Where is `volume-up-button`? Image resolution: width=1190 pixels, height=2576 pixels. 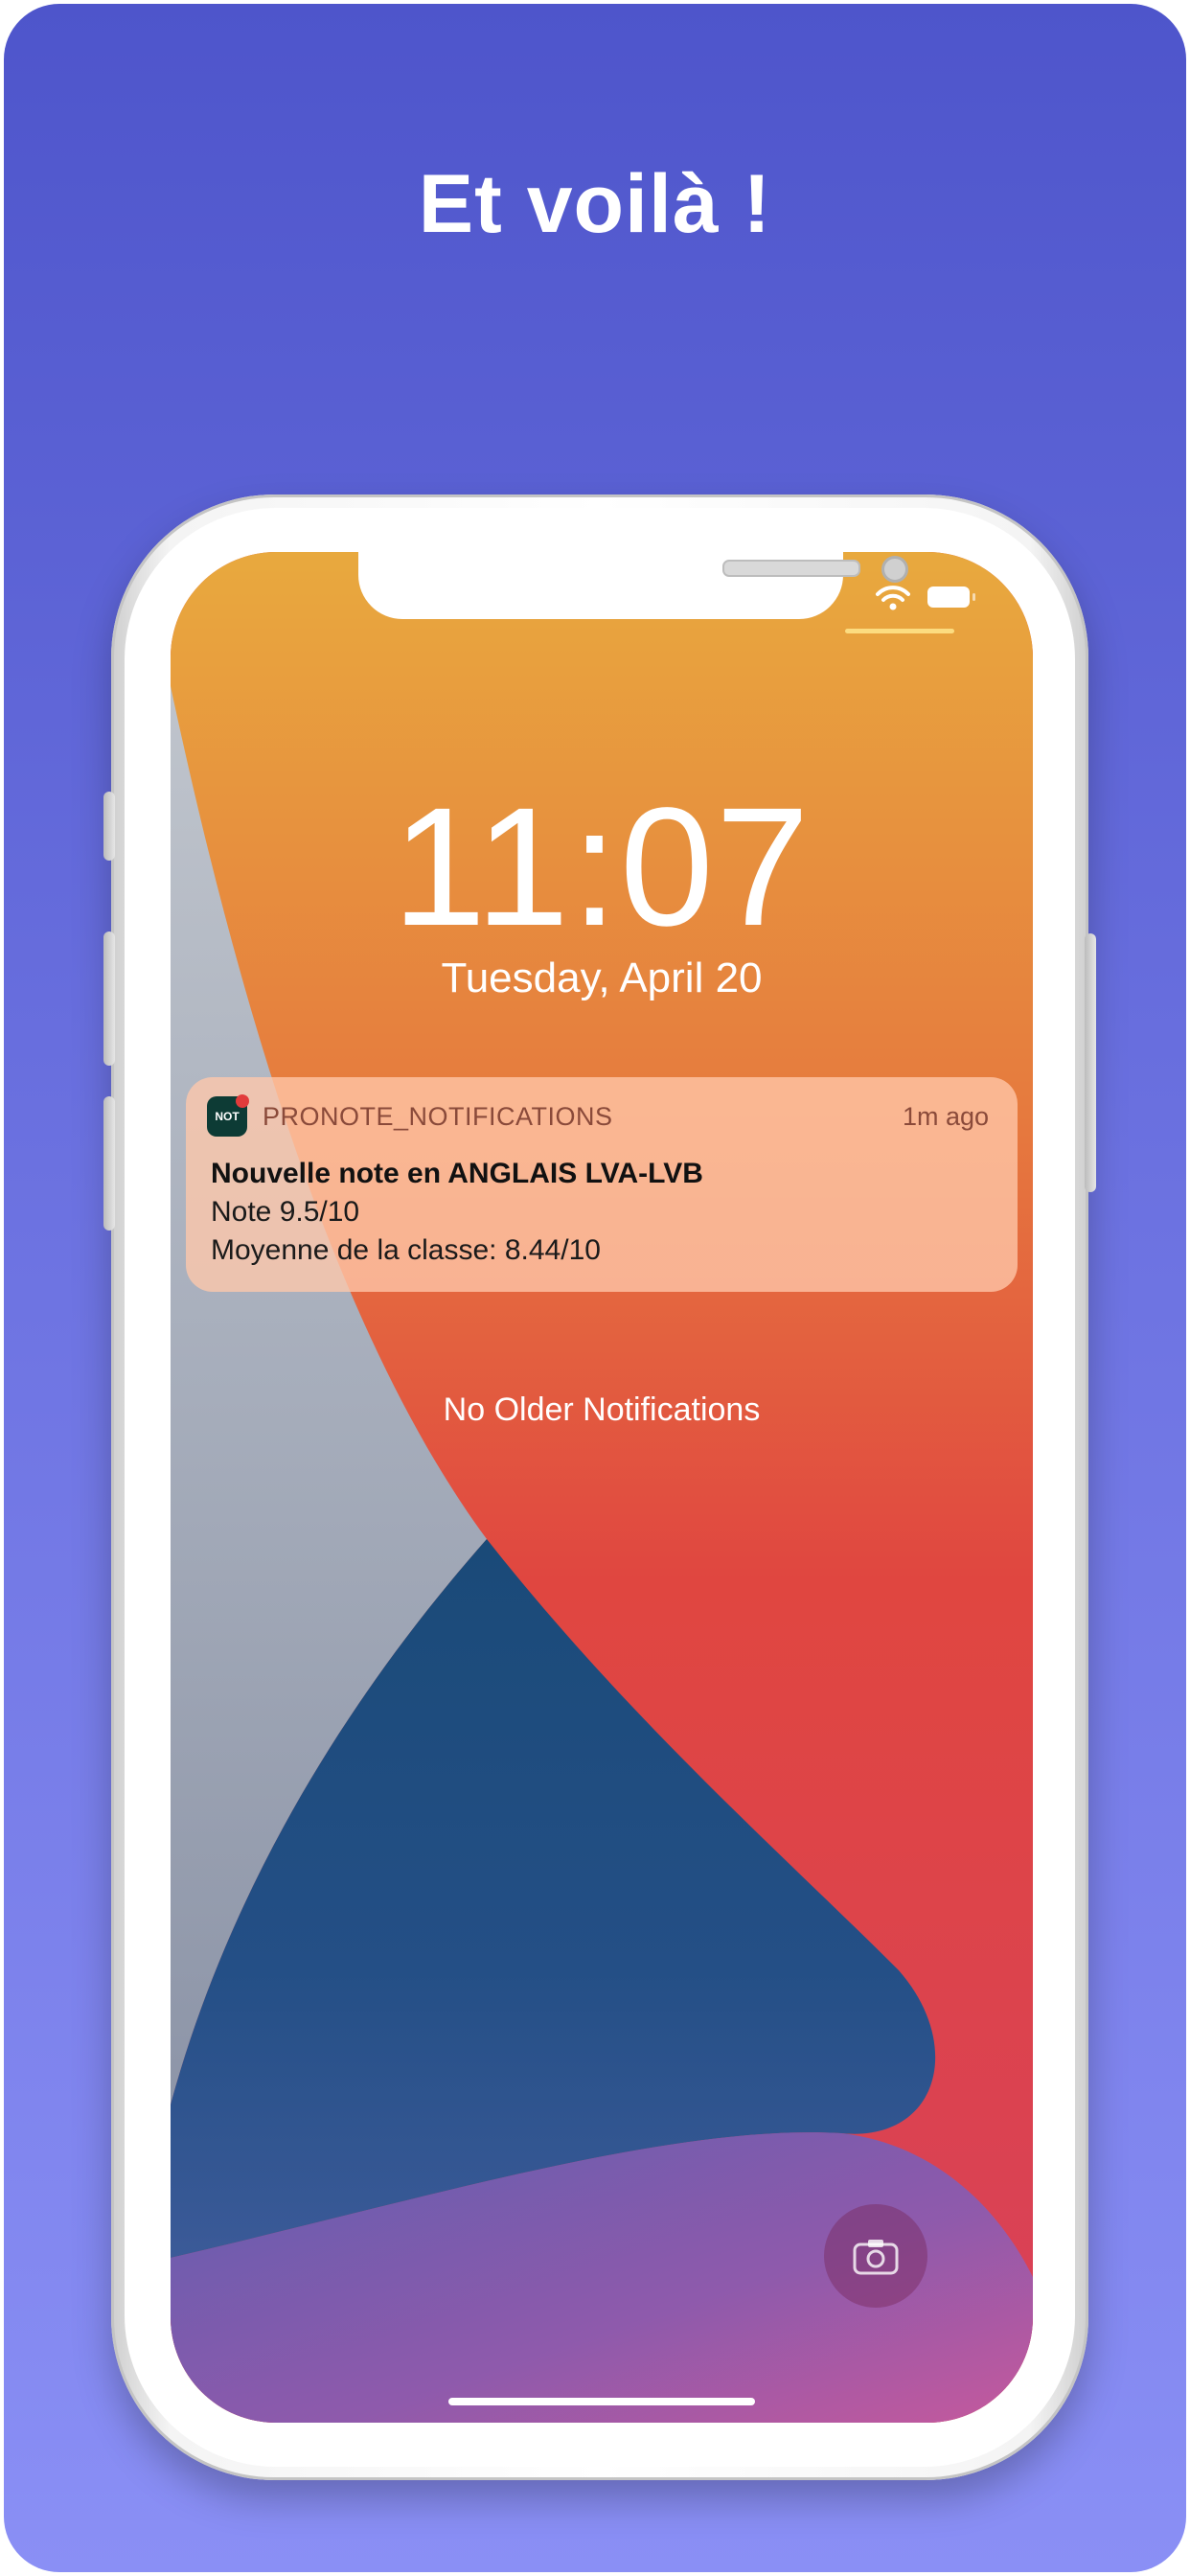 volume-up-button is located at coordinates (109, 999).